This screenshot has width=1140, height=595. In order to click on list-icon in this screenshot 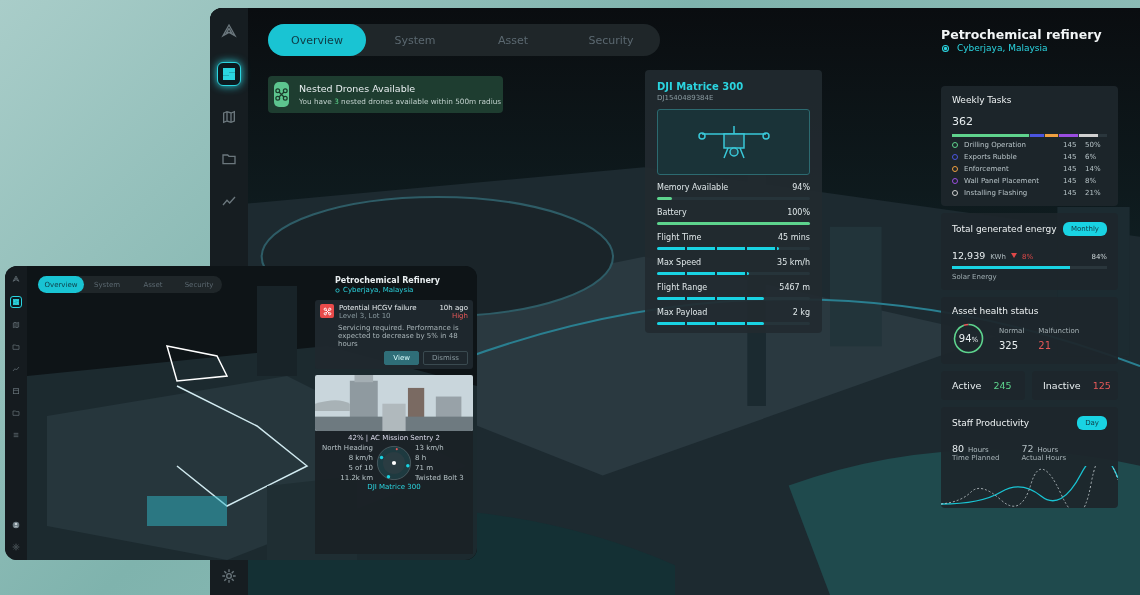, I will do `click(16, 435)`.